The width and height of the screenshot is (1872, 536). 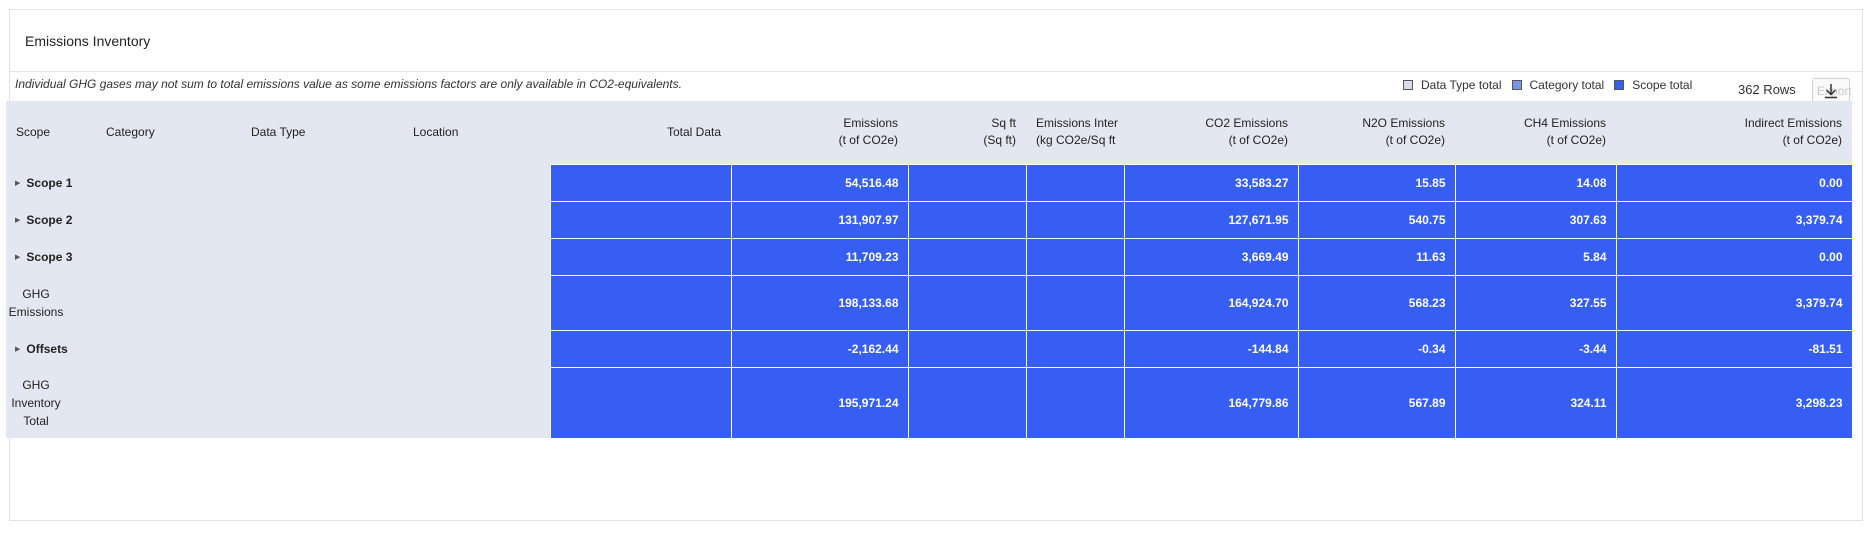 I want to click on row-label: Scope 2, so click(x=49, y=219).